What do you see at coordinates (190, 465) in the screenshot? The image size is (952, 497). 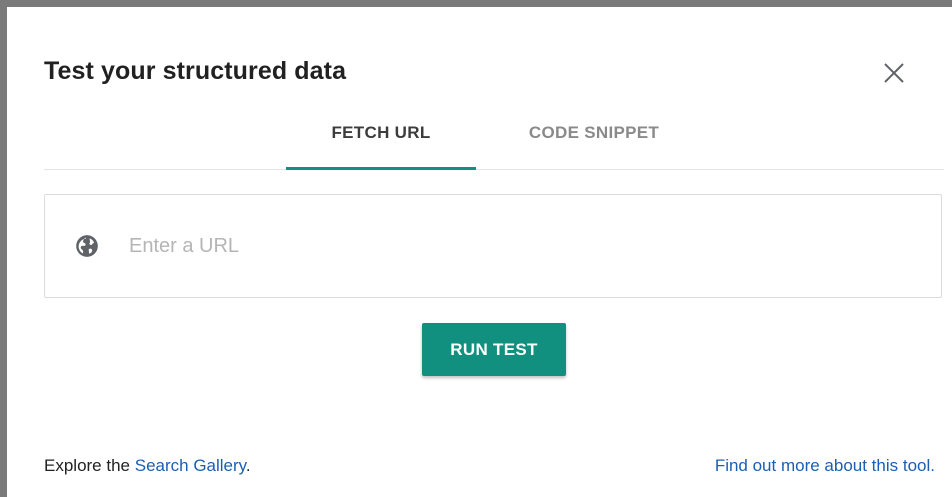 I see `search-gallery-link: Search Gallery` at bounding box center [190, 465].